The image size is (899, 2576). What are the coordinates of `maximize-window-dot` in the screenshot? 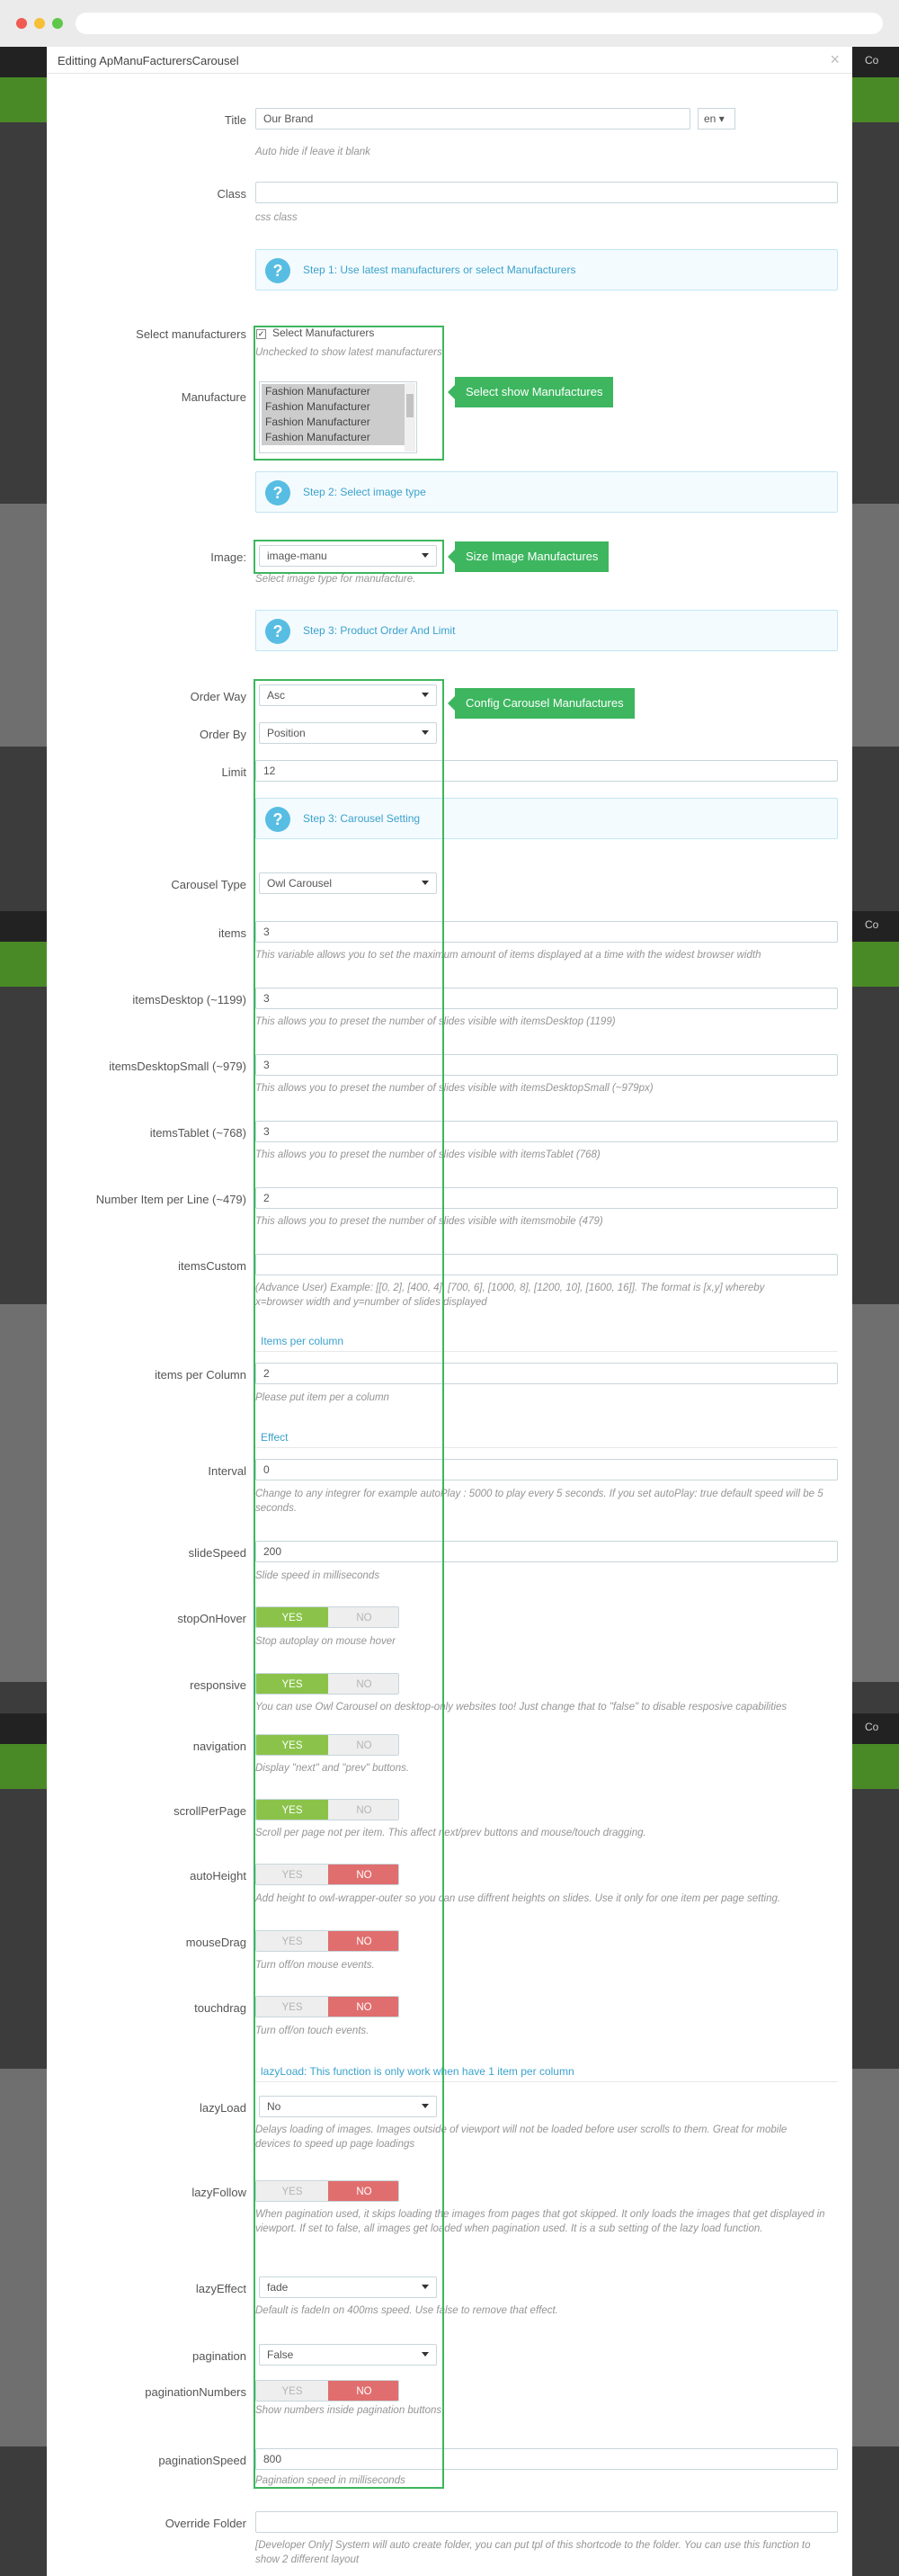 It's located at (57, 23).